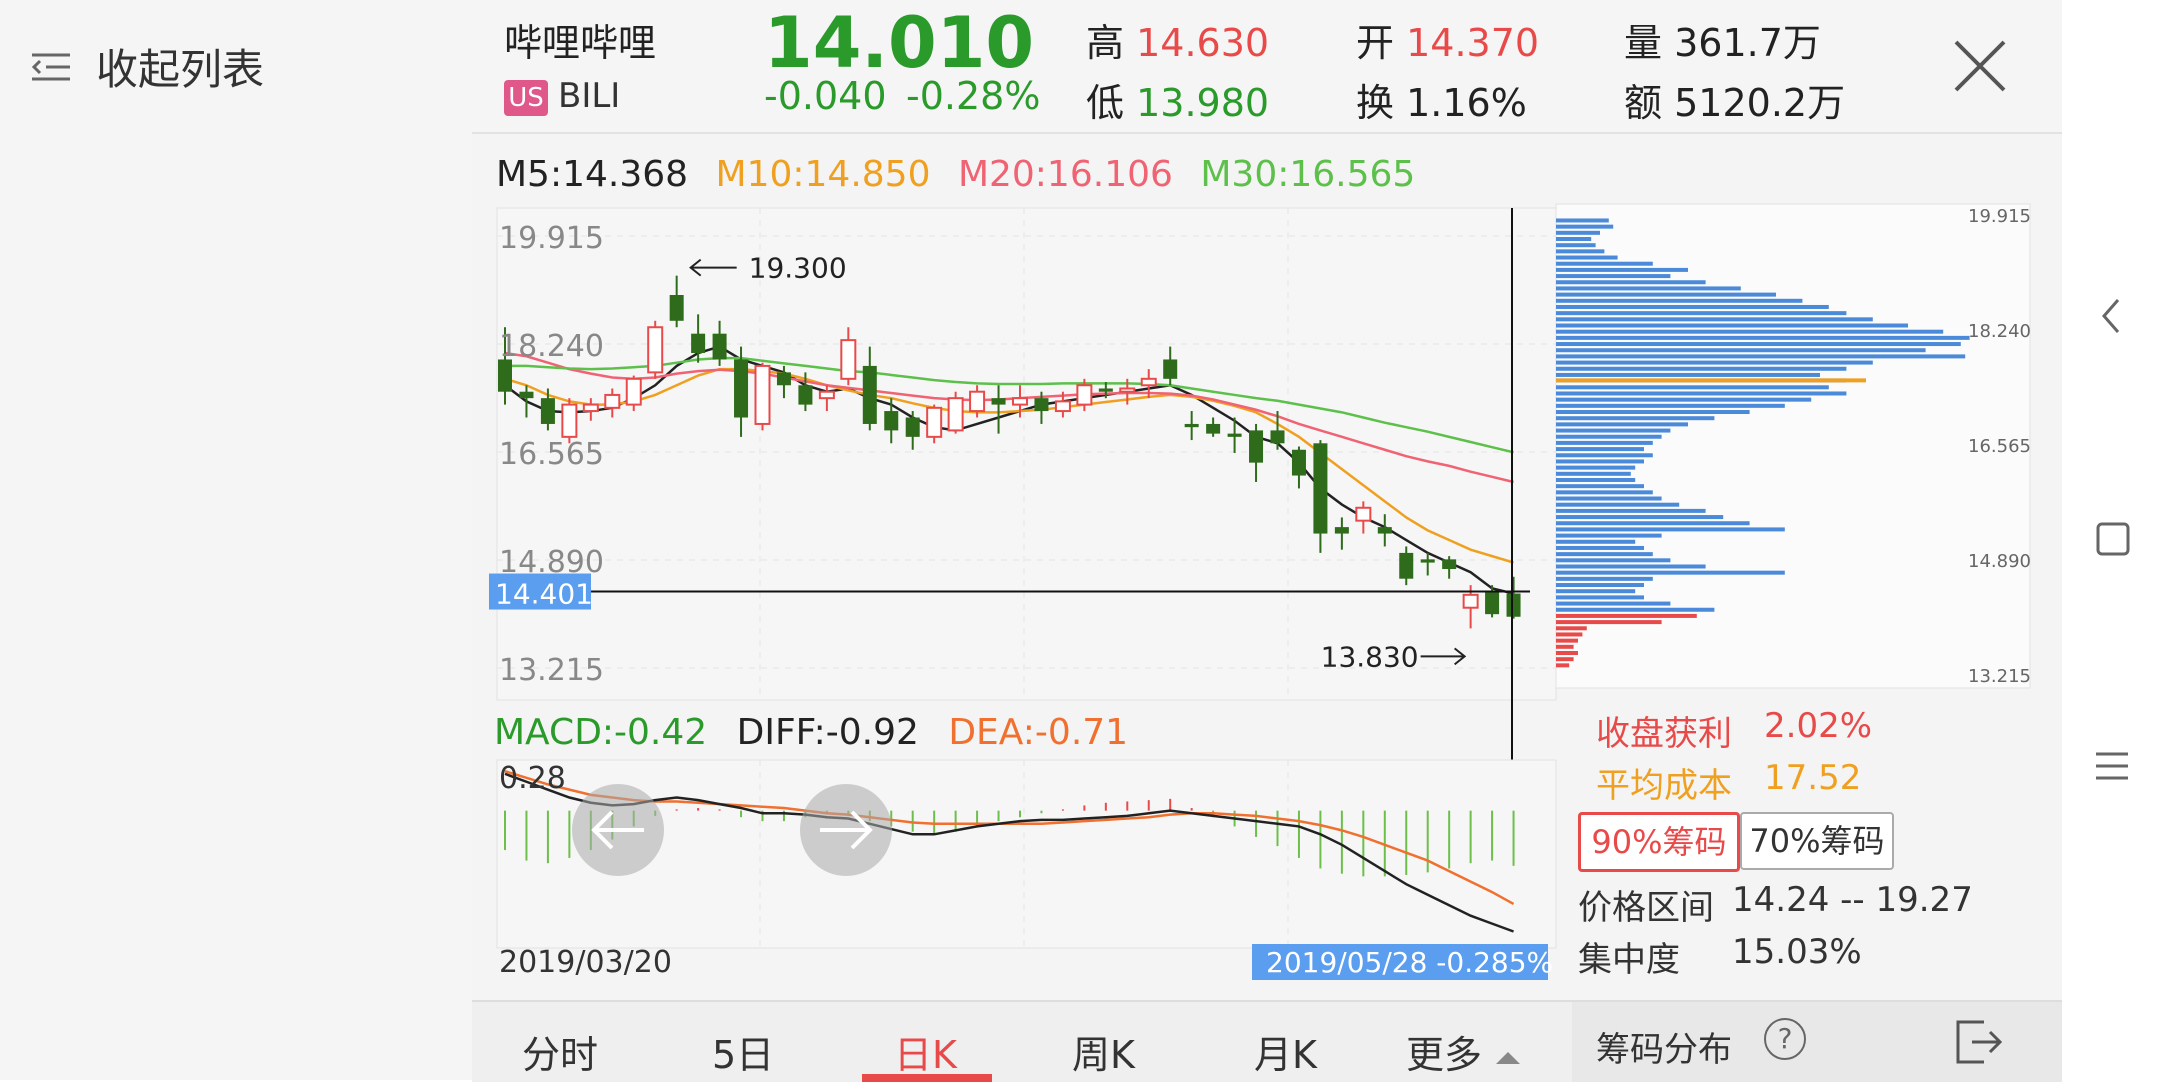  What do you see at coordinates (1664, 734) in the screenshot?
I see `profit-label: 收盘获利` at bounding box center [1664, 734].